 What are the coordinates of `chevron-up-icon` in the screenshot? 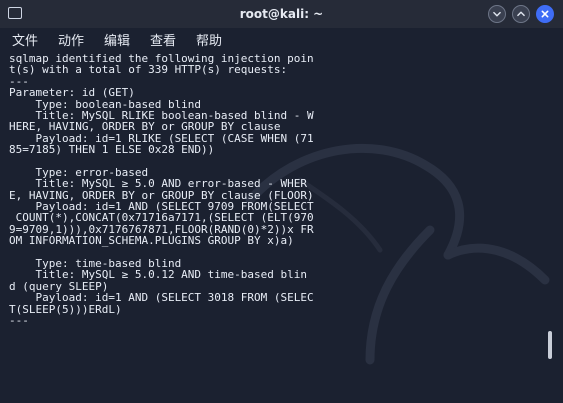 It's located at (521, 14).